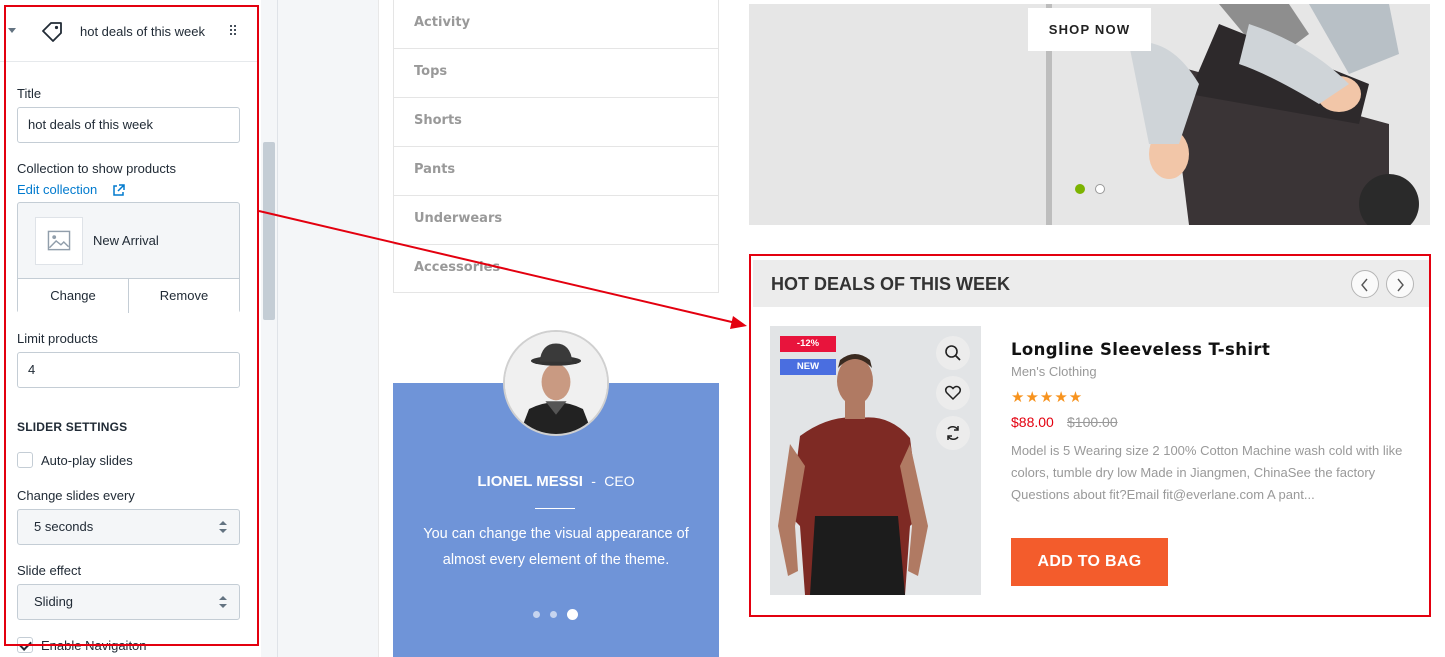  Describe the element at coordinates (556, 171) in the screenshot. I see `category-item-pants: Pants` at that location.